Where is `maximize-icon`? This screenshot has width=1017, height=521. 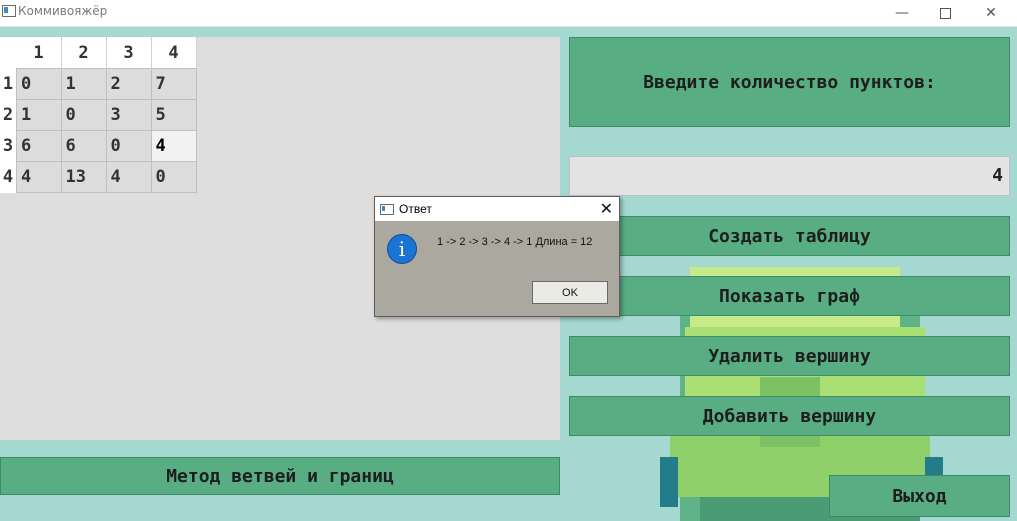
maximize-icon is located at coordinates (945, 13).